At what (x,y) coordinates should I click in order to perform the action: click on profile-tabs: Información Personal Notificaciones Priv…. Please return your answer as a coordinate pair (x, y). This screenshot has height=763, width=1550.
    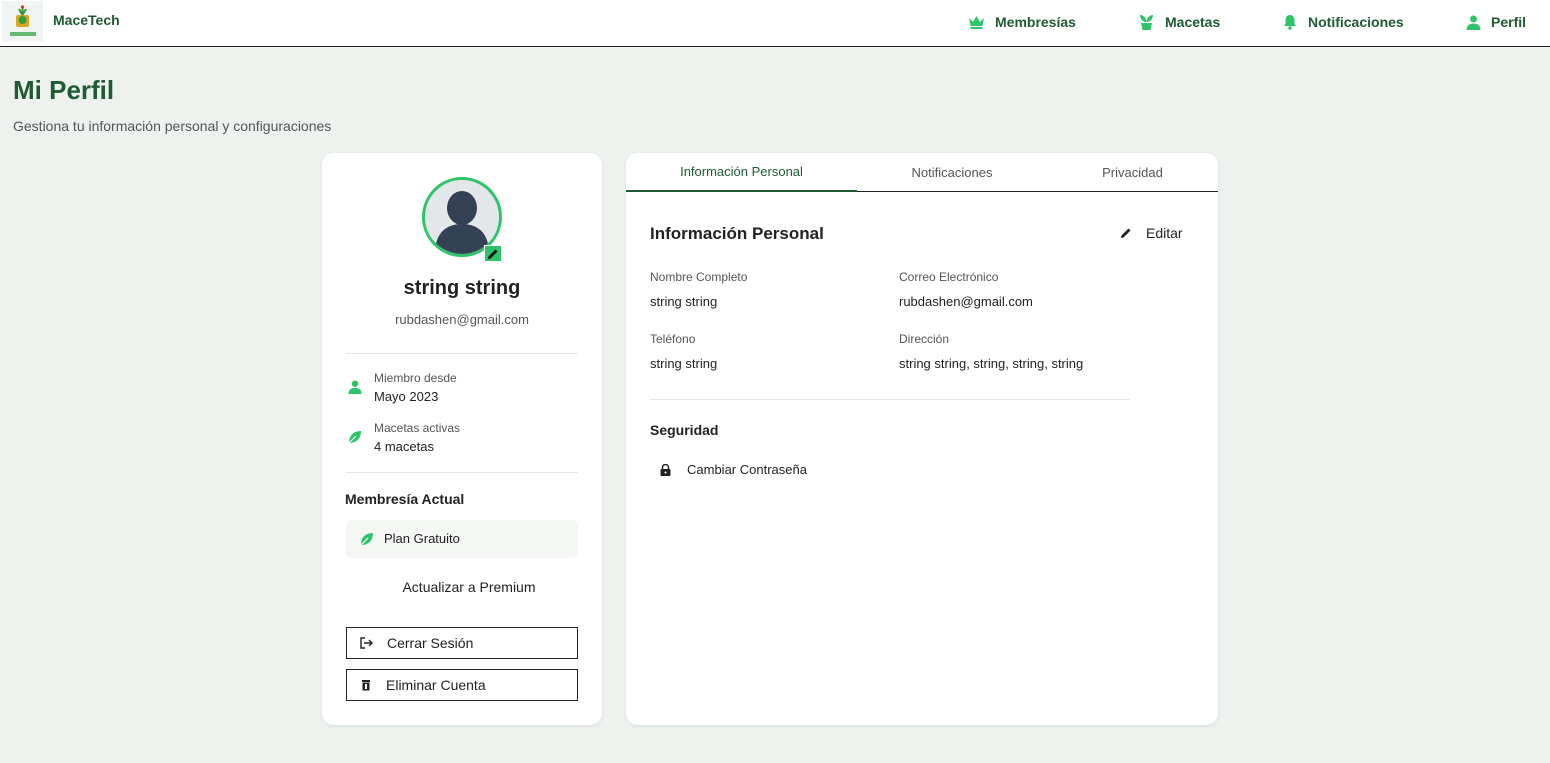
    Looking at the image, I should click on (922, 172).